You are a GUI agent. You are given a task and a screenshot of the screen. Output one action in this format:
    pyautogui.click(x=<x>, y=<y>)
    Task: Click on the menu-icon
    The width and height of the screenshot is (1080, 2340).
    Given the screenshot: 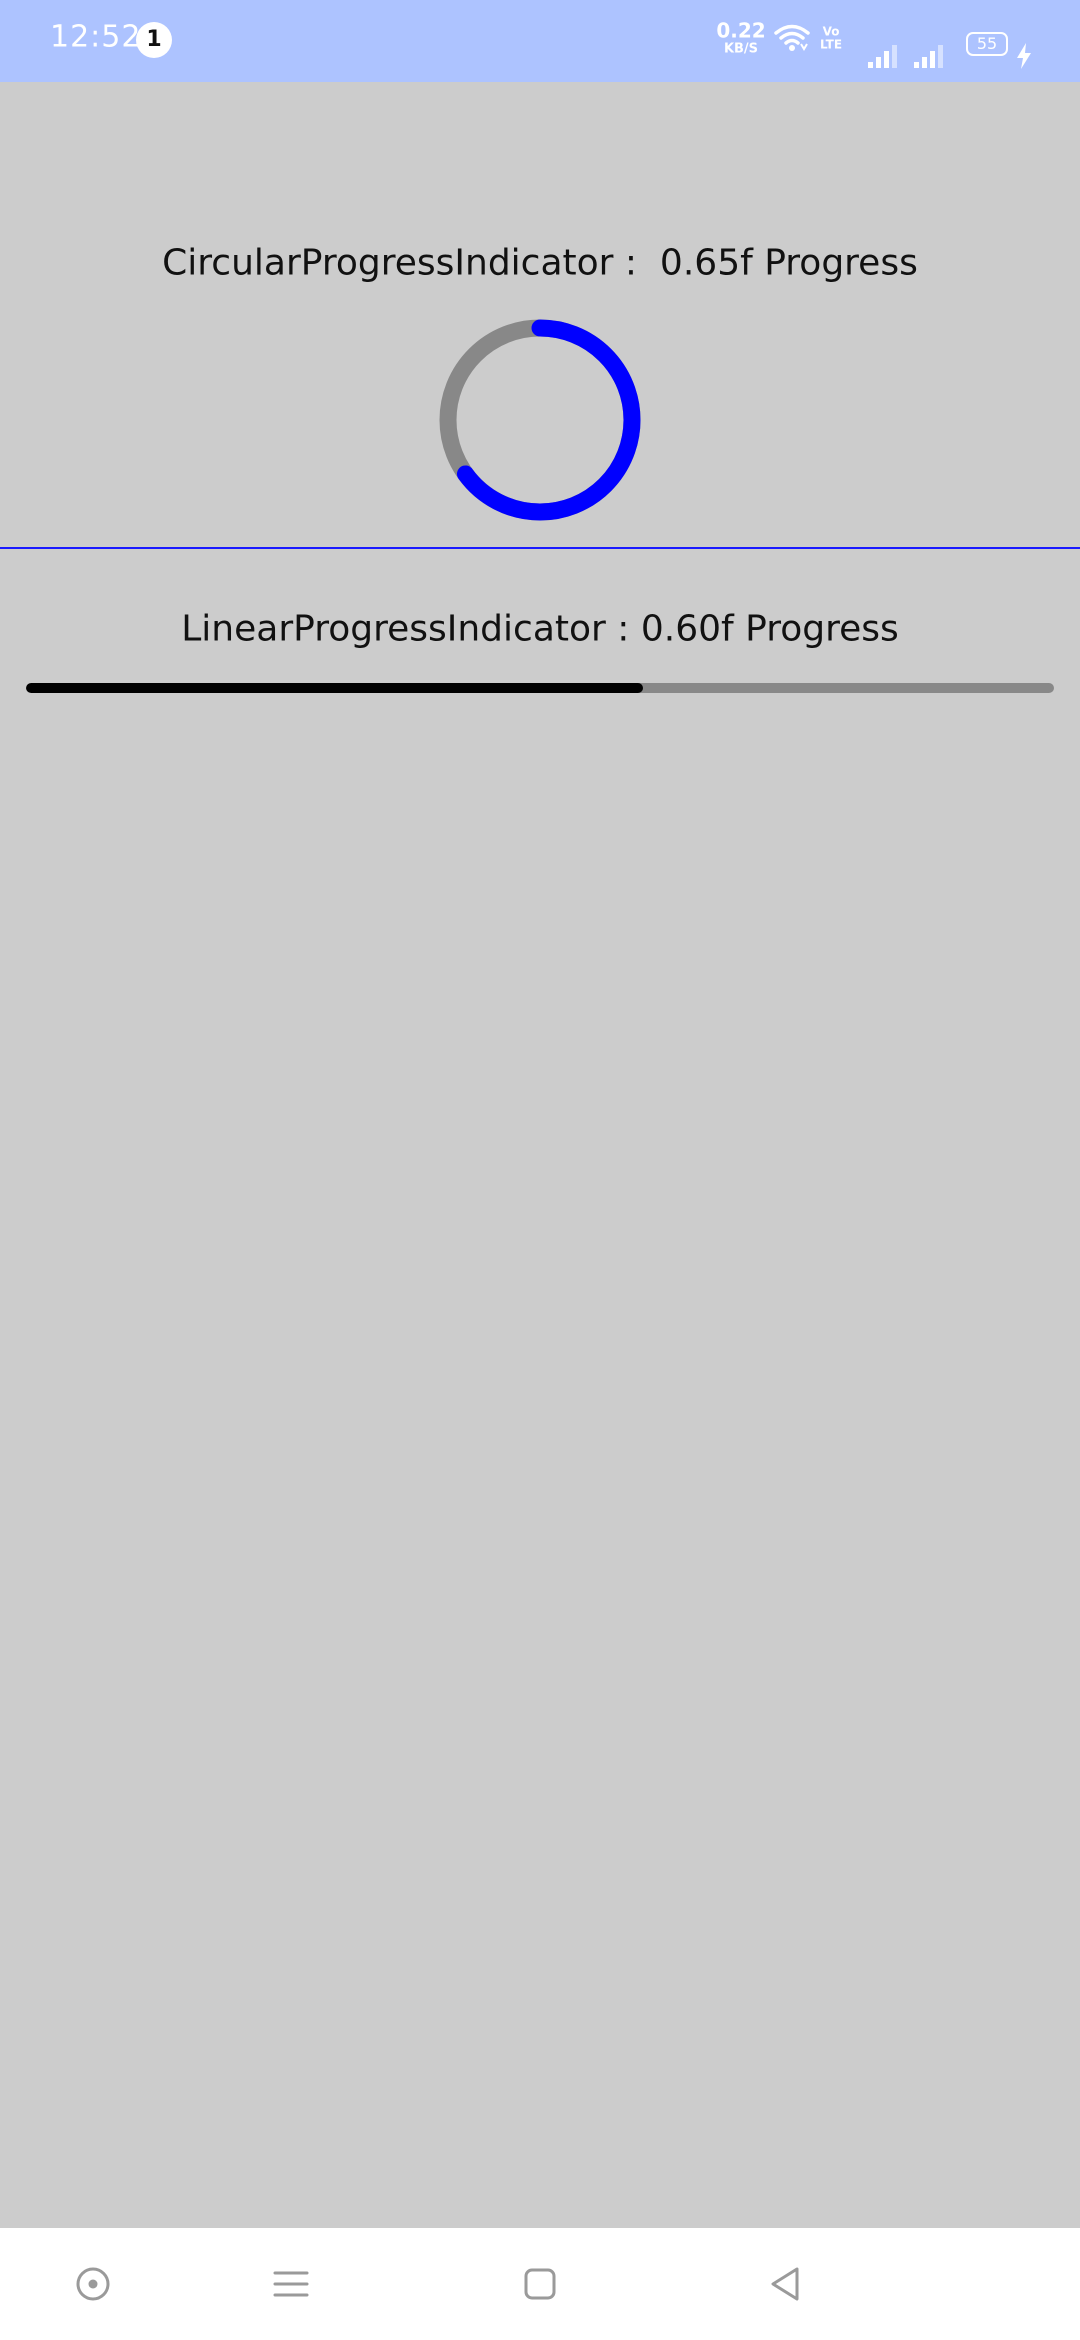 What is the action you would take?
    pyautogui.click(x=291, y=2284)
    